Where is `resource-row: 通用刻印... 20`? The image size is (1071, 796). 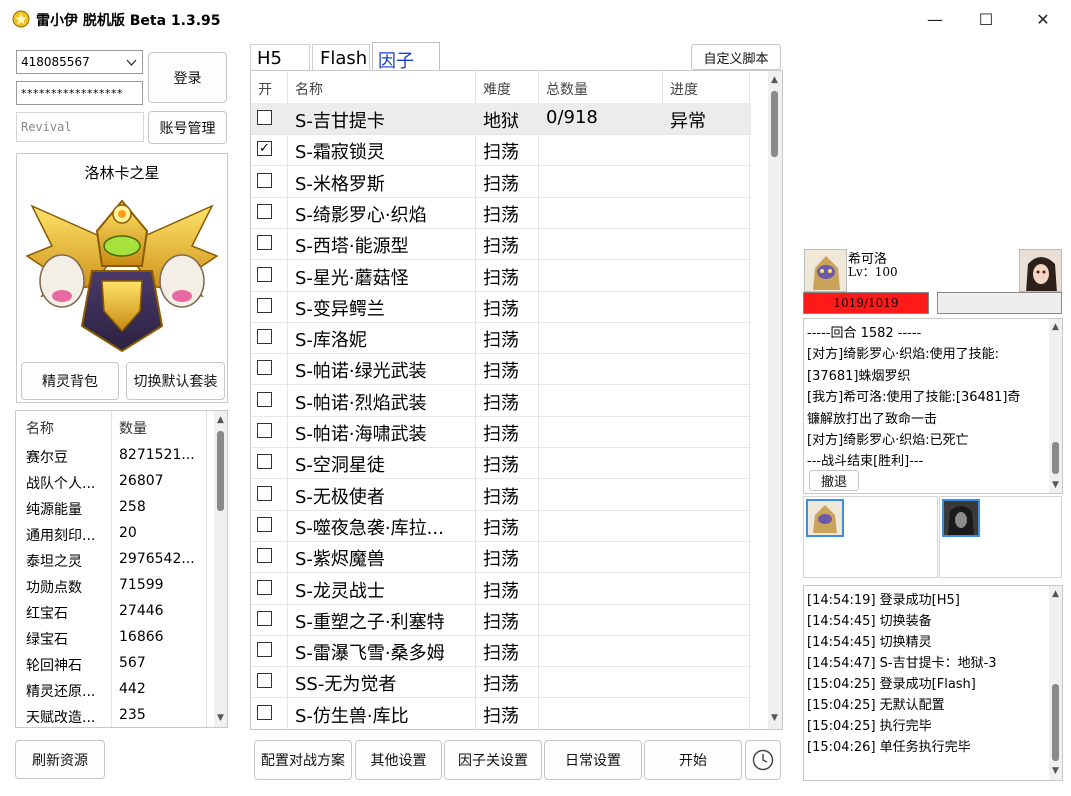 resource-row: 通用刻印... 20 is located at coordinates (115, 534).